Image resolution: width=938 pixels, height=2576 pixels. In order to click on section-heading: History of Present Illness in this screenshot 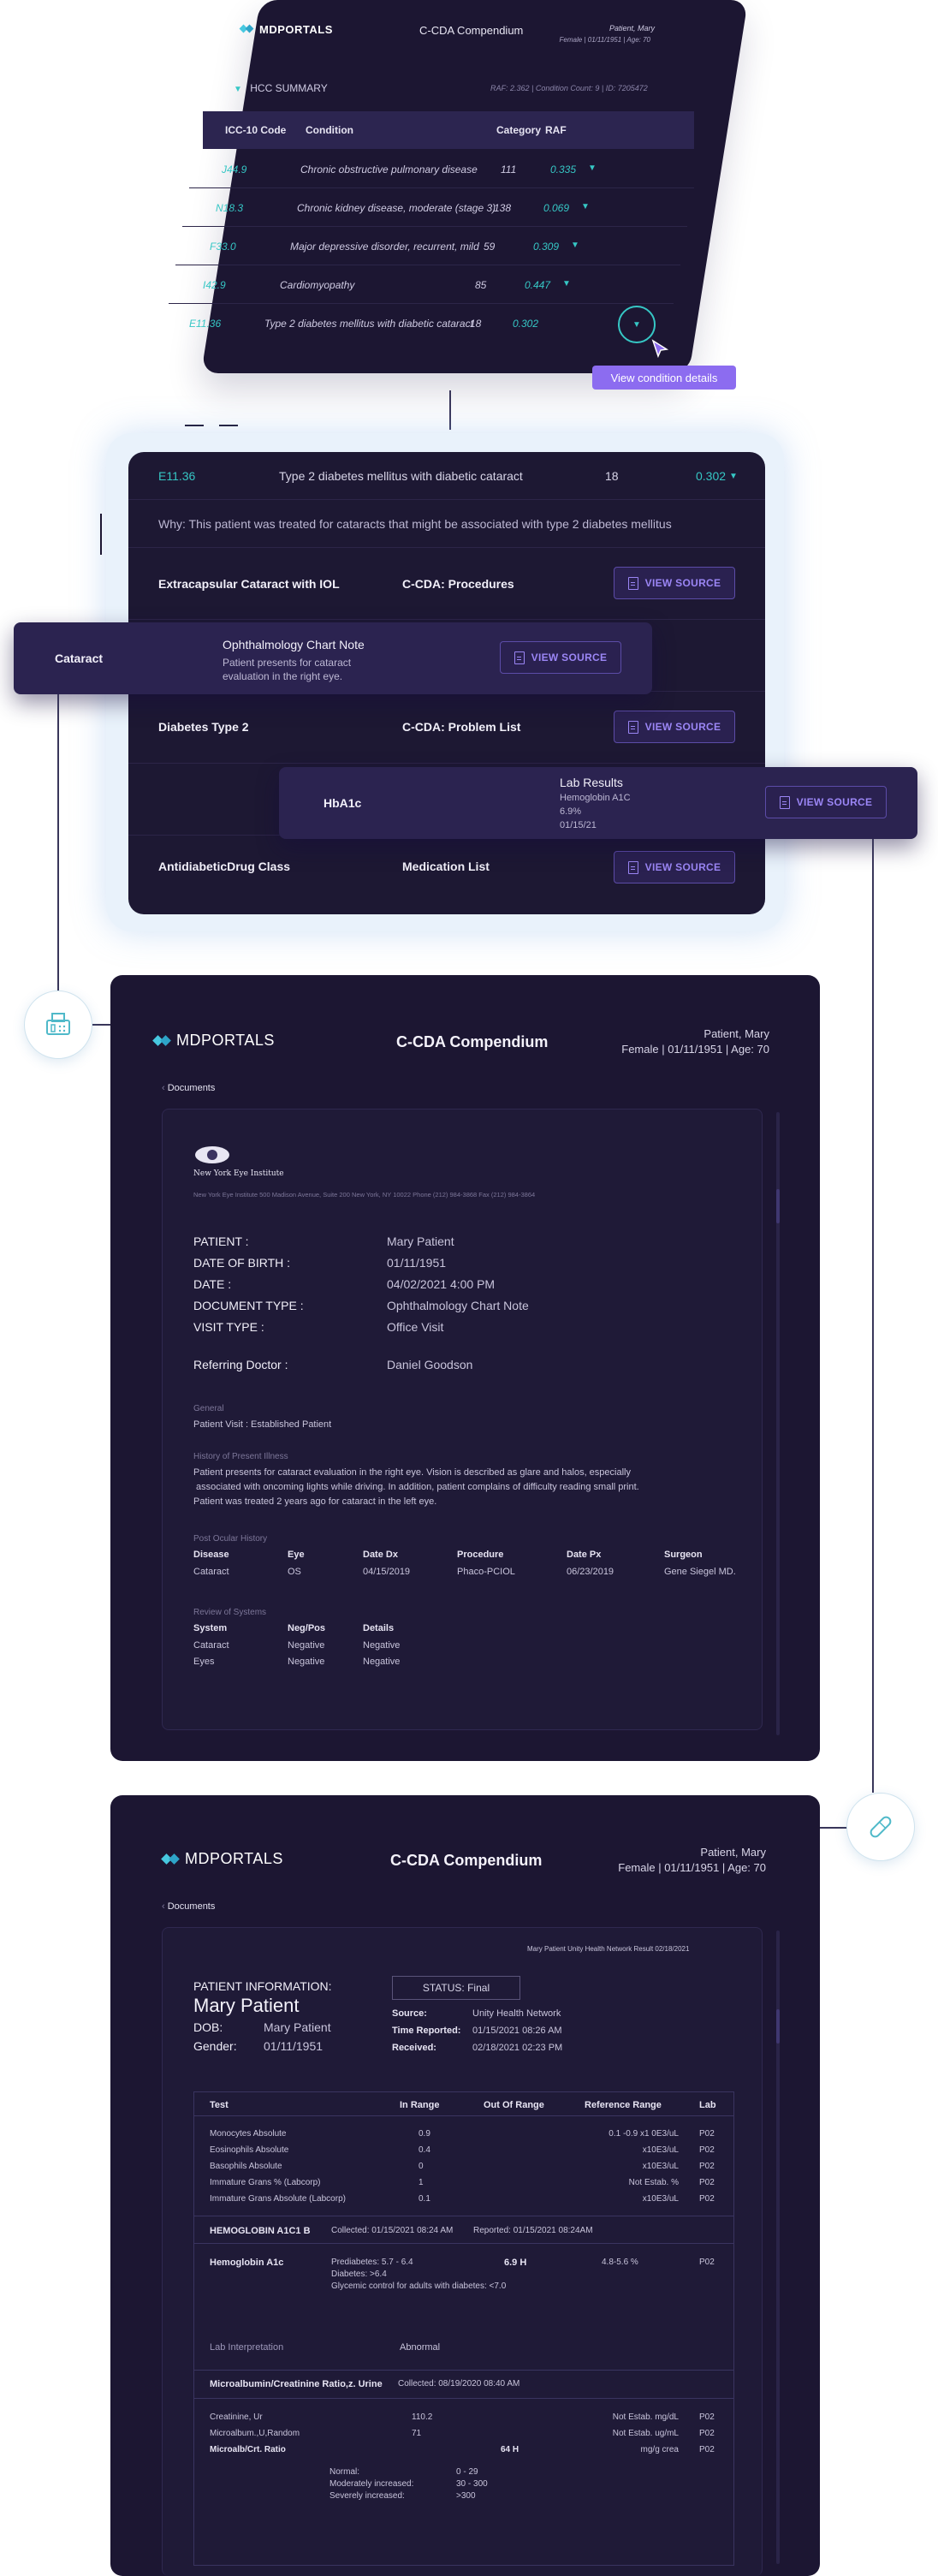, I will do `click(240, 1456)`.